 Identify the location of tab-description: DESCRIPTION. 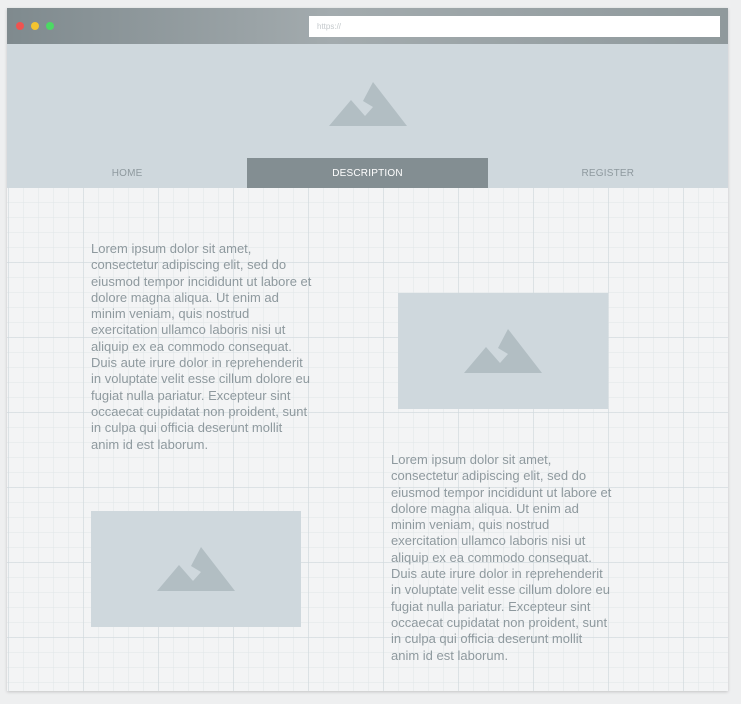
(367, 173).